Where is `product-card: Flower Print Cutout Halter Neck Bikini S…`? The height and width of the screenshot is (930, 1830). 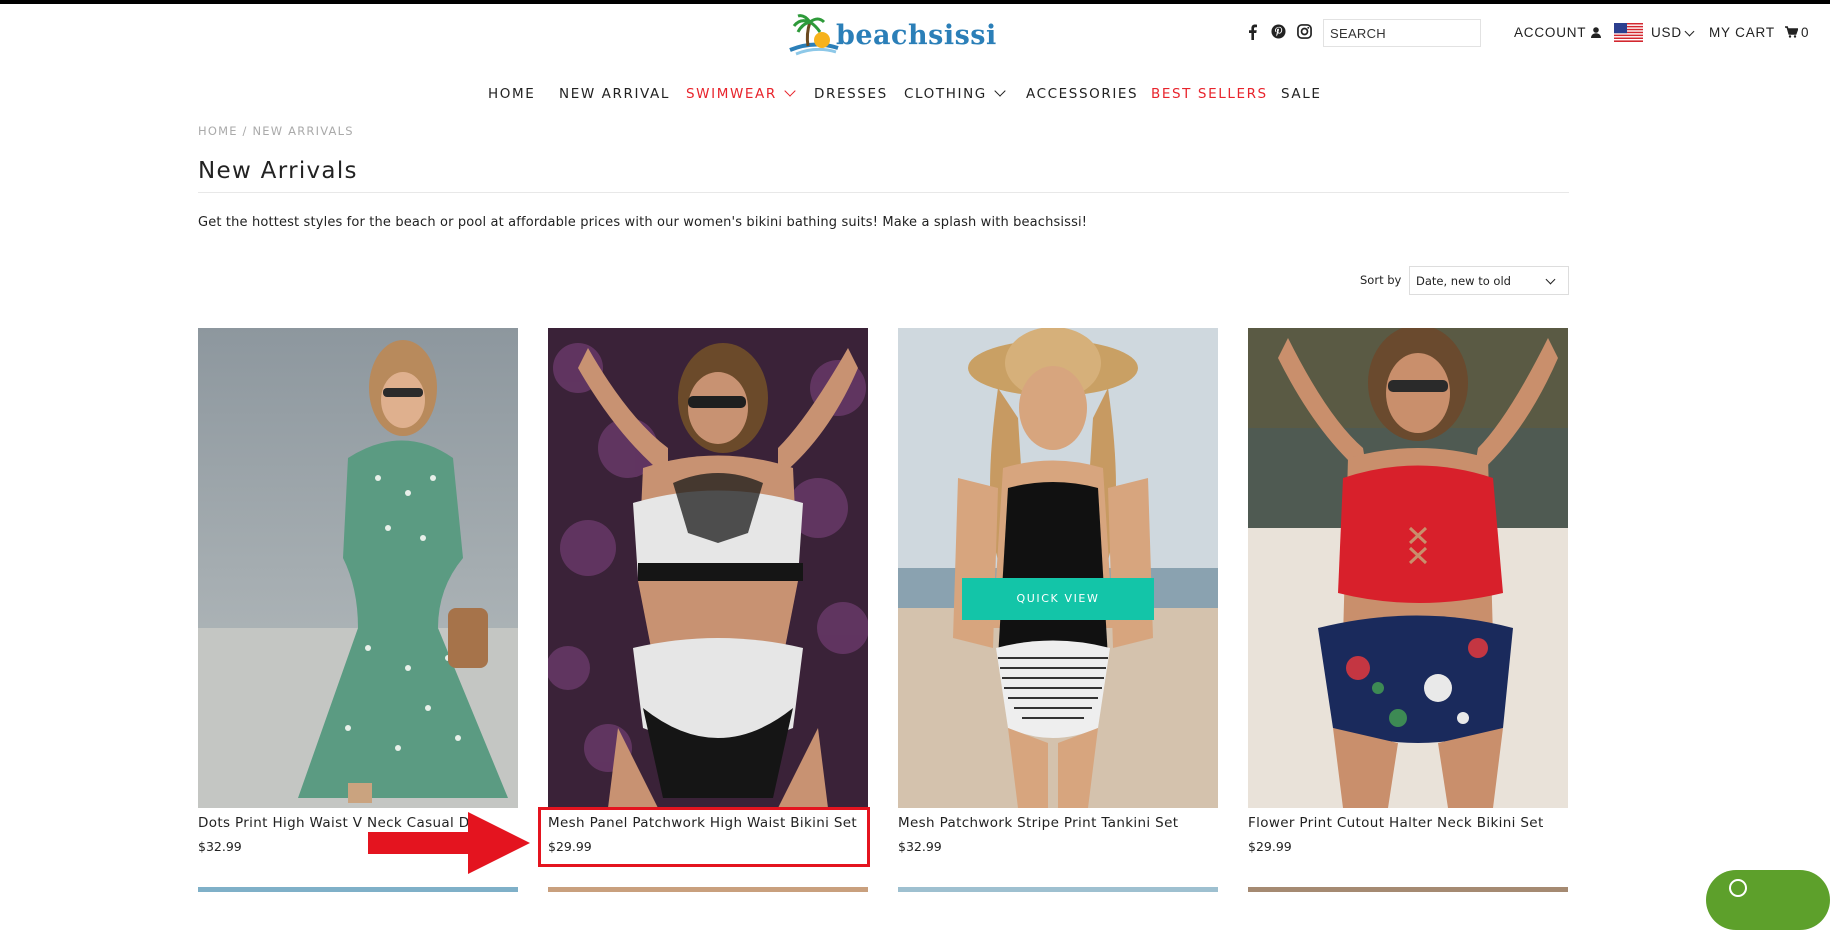 product-card: Flower Print Cutout Halter Neck Bikini S… is located at coordinates (1408, 591).